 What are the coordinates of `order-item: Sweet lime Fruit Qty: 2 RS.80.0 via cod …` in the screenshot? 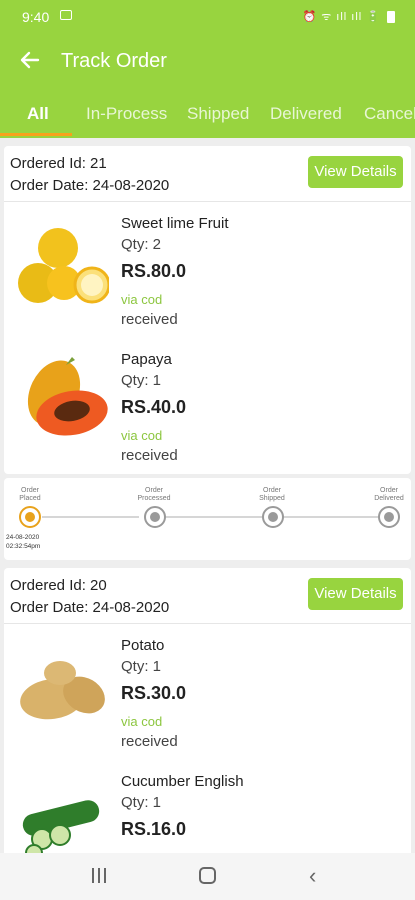 It's located at (207, 283).